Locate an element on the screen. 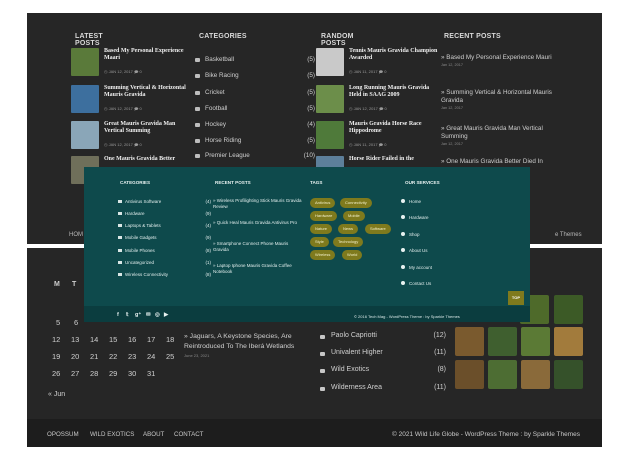 Image resolution: width=628 pixels, height=457 pixels. category-name: Premier League is located at coordinates (227, 155).